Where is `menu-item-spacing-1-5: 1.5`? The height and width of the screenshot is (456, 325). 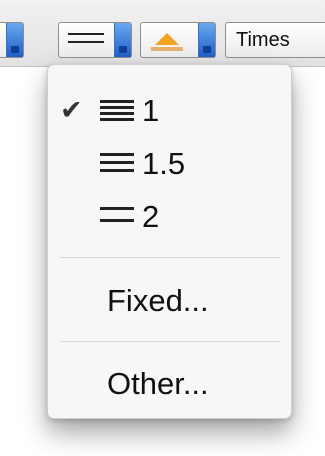
menu-item-spacing-1-5: 1.5 is located at coordinates (169, 164).